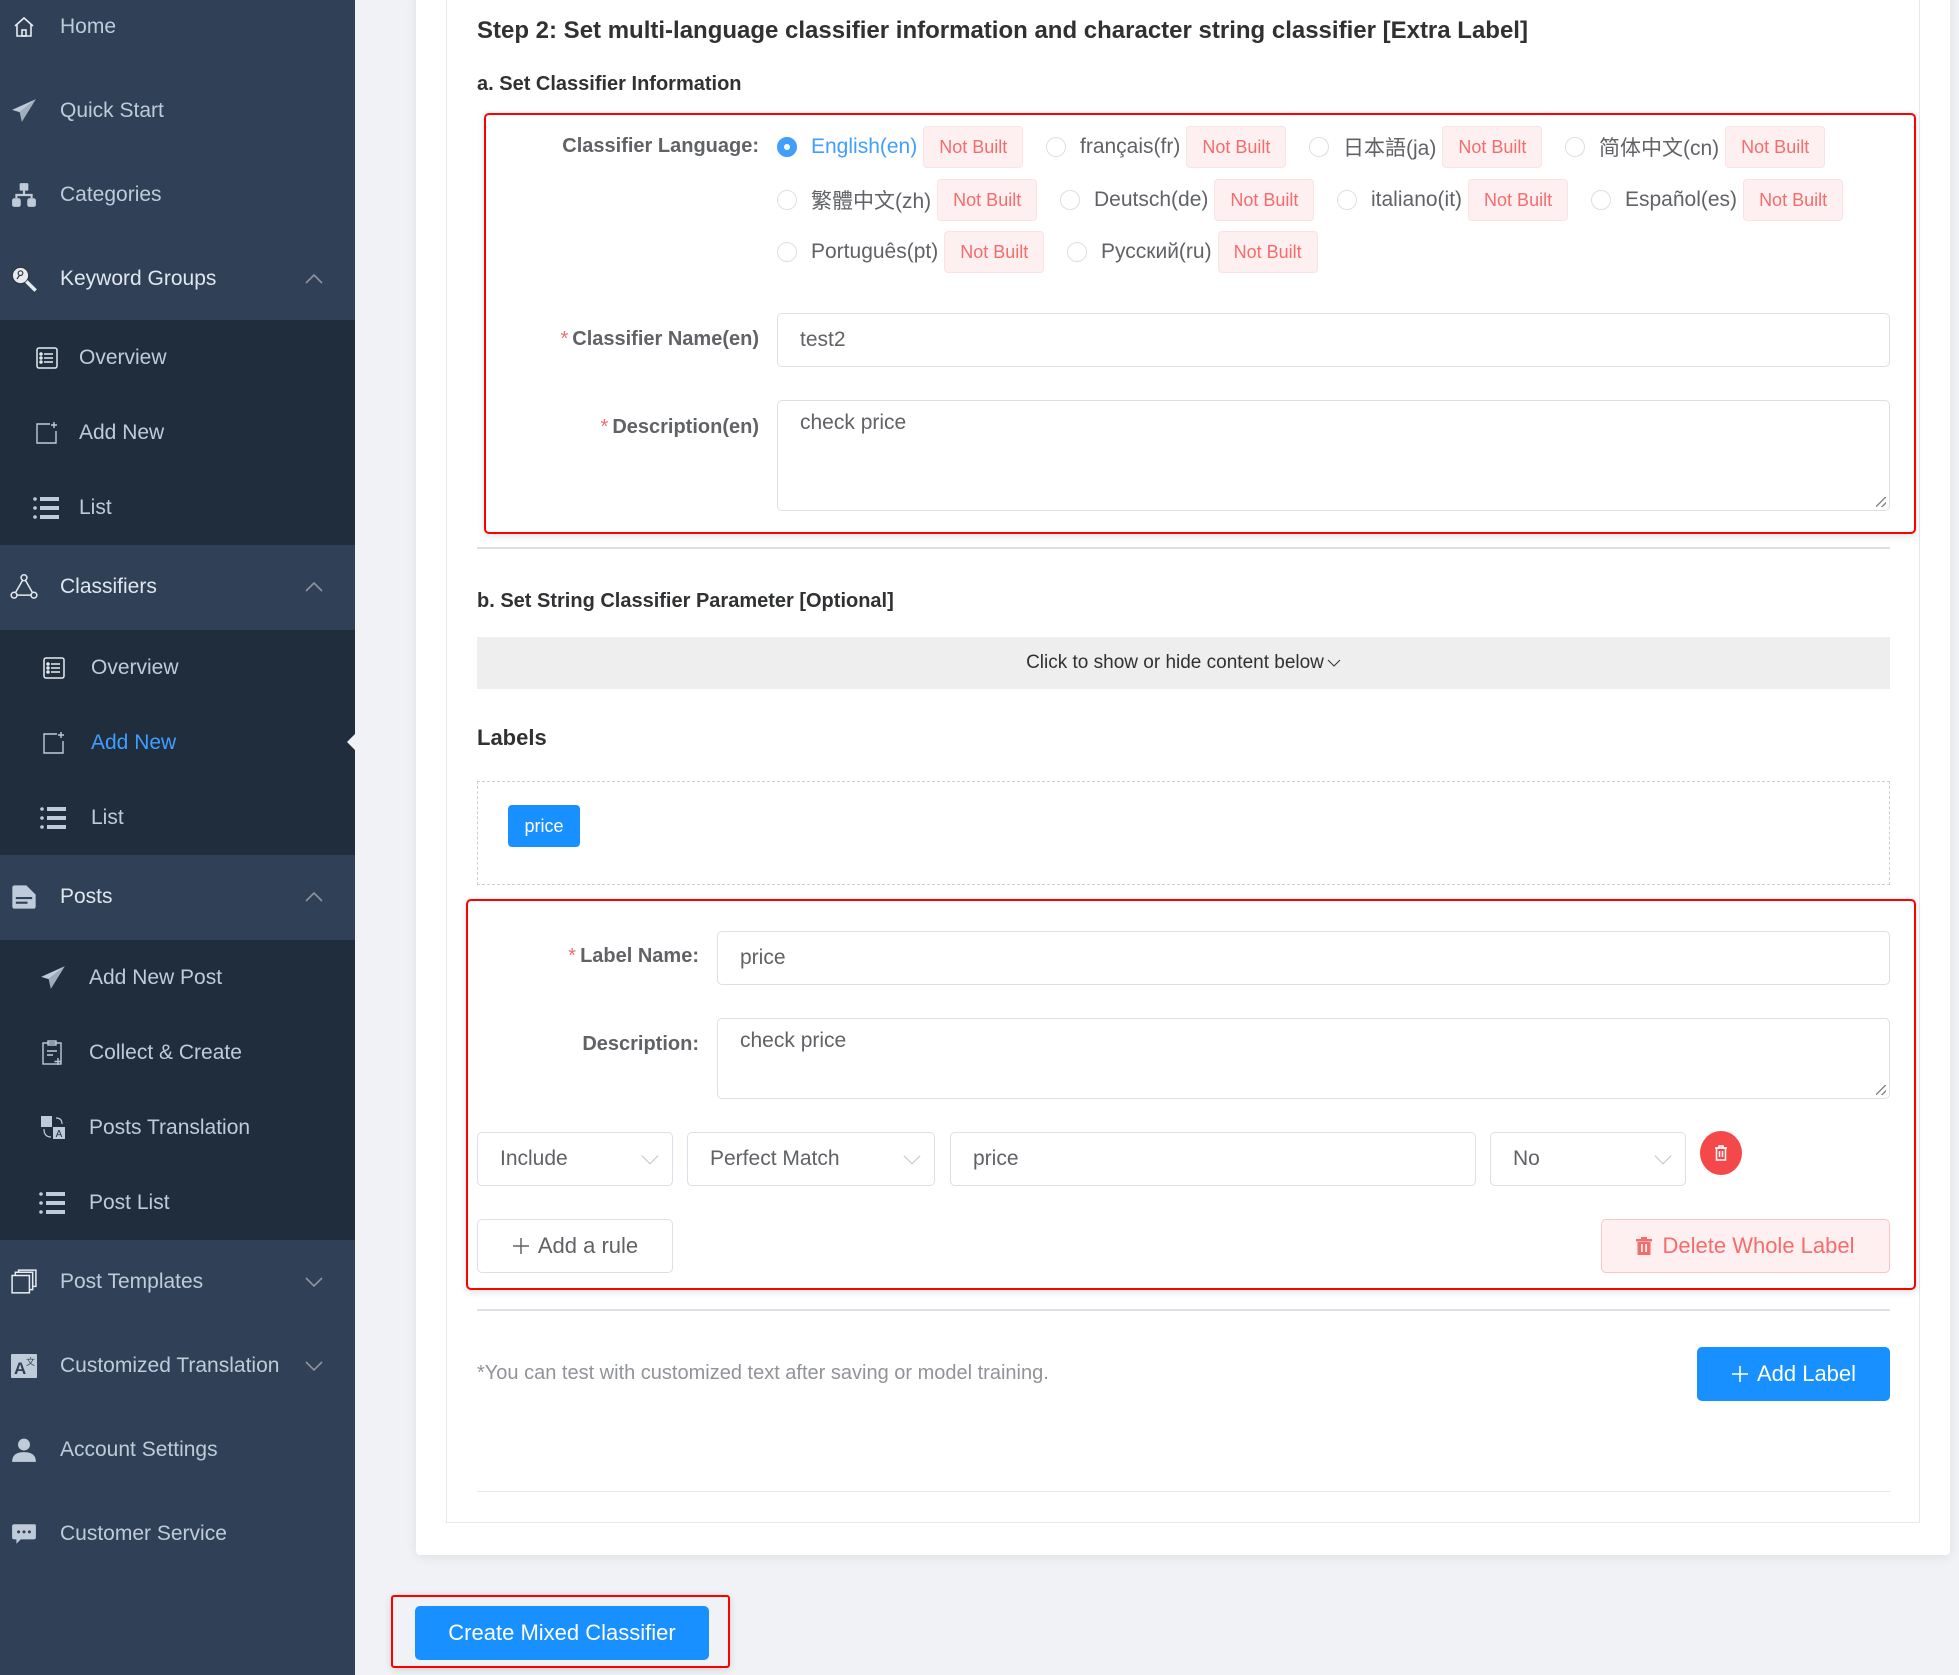  I want to click on sidebar-subitem-cls-list: List, so click(177, 817).